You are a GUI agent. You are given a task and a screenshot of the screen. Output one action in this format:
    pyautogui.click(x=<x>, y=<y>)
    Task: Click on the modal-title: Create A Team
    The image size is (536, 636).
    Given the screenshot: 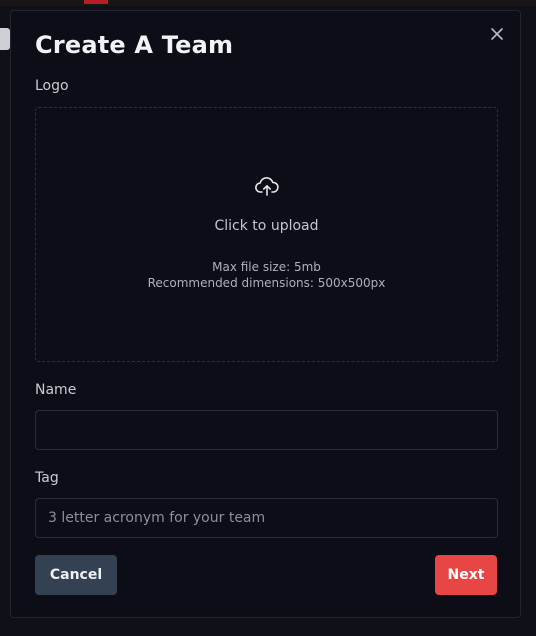 What is the action you would take?
    pyautogui.click(x=134, y=45)
    